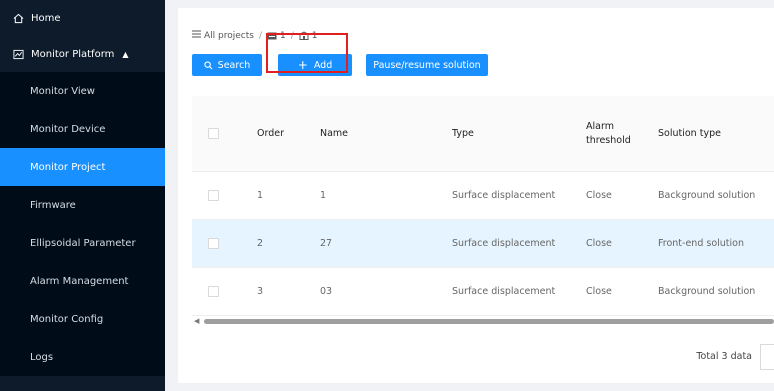  I want to click on pause-resume-button: Pause/resume solution, so click(427, 65).